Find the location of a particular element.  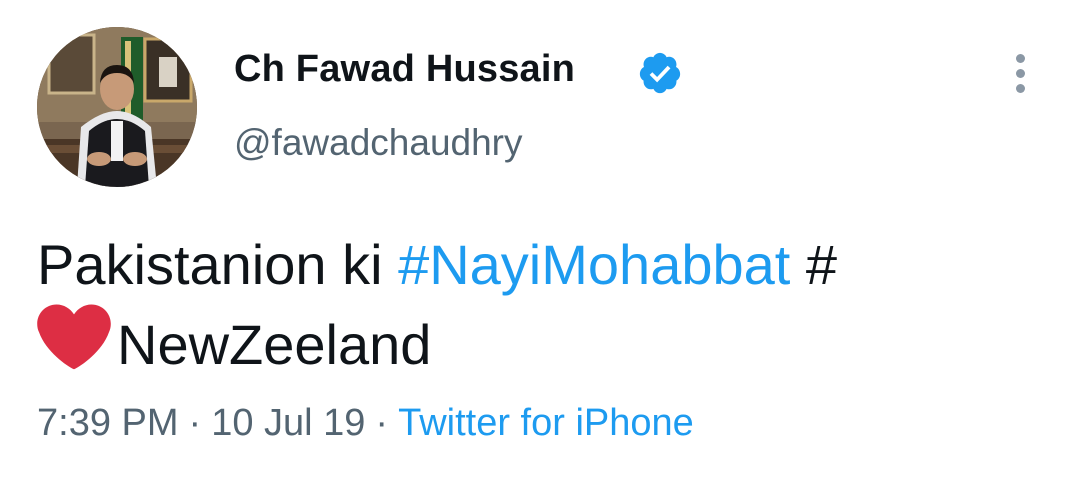

verified-badge-icon is located at coordinates (660, 73).